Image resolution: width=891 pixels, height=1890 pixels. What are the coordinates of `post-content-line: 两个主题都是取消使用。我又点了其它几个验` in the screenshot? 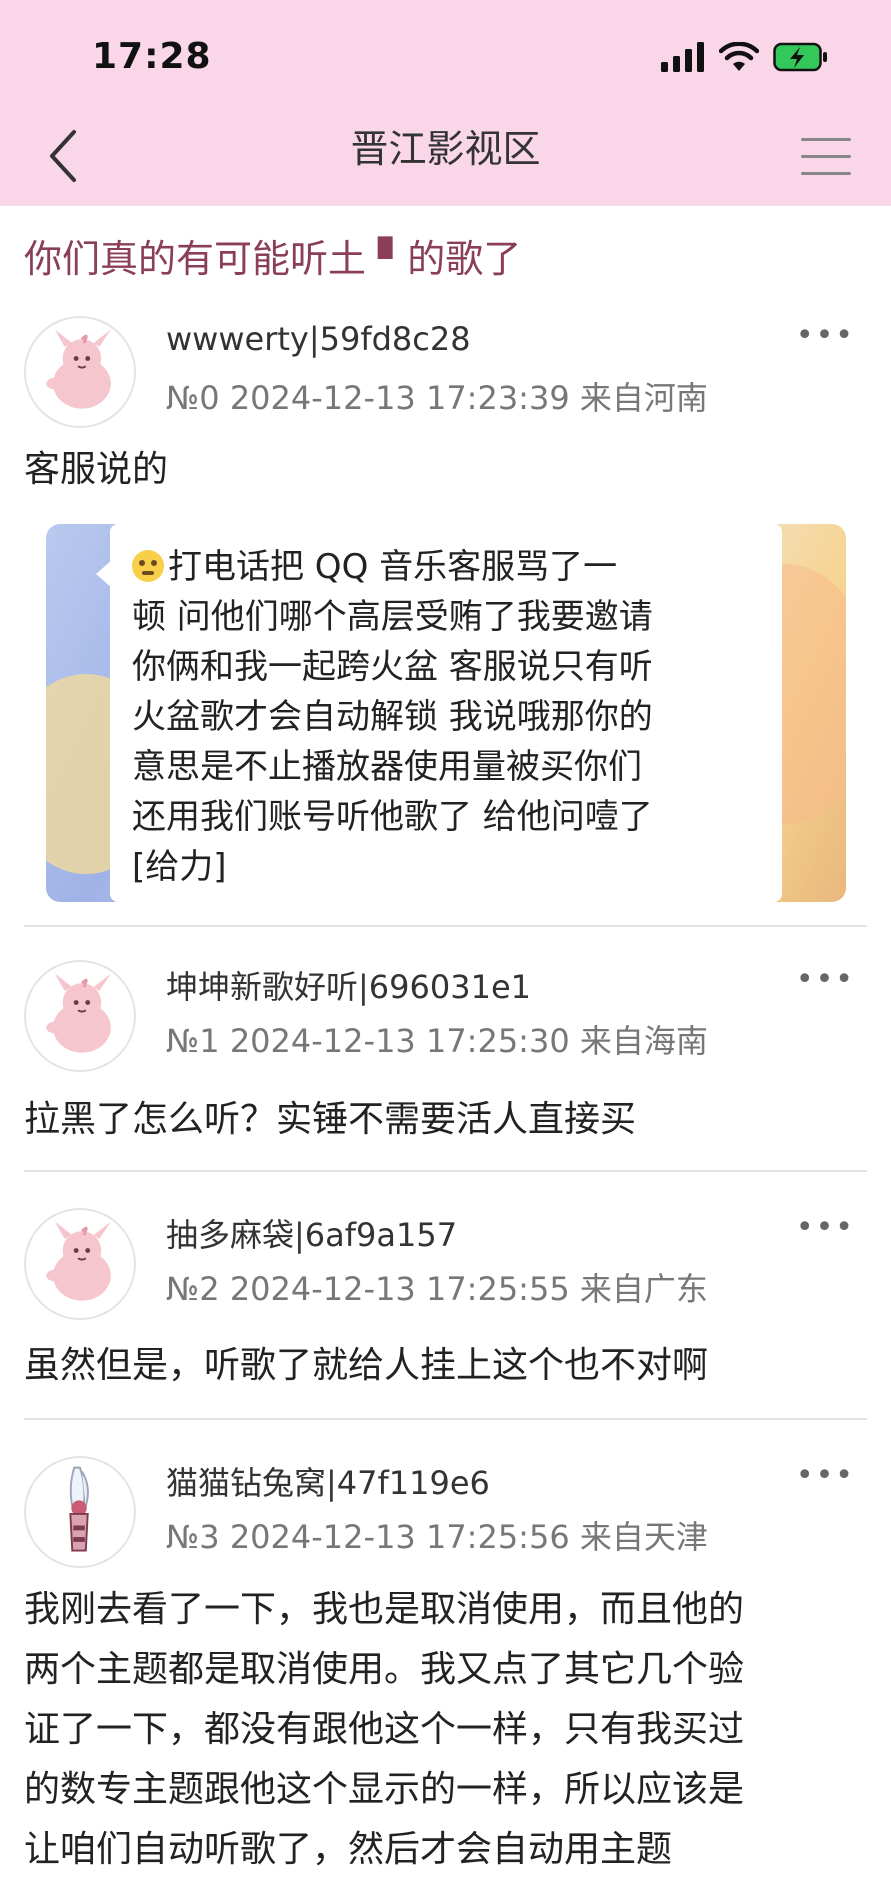 It's located at (384, 1669).